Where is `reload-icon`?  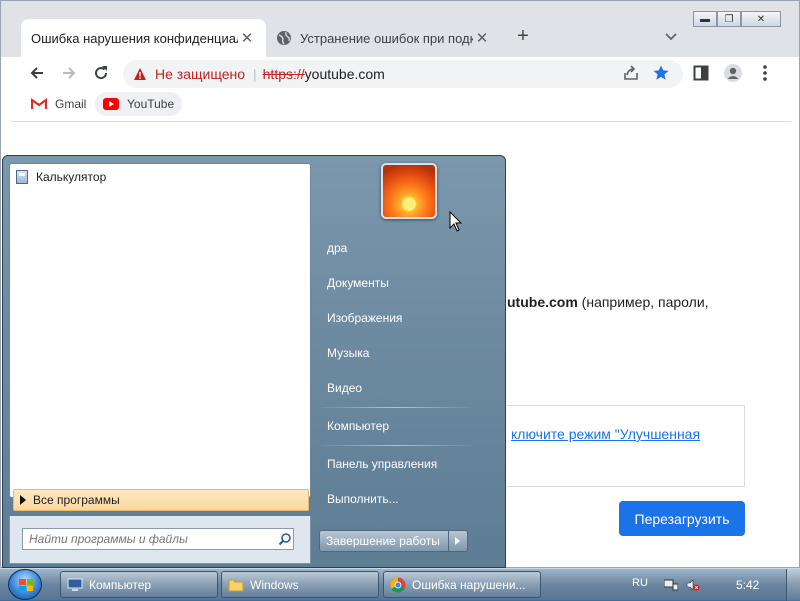
reload-icon is located at coordinates (101, 73).